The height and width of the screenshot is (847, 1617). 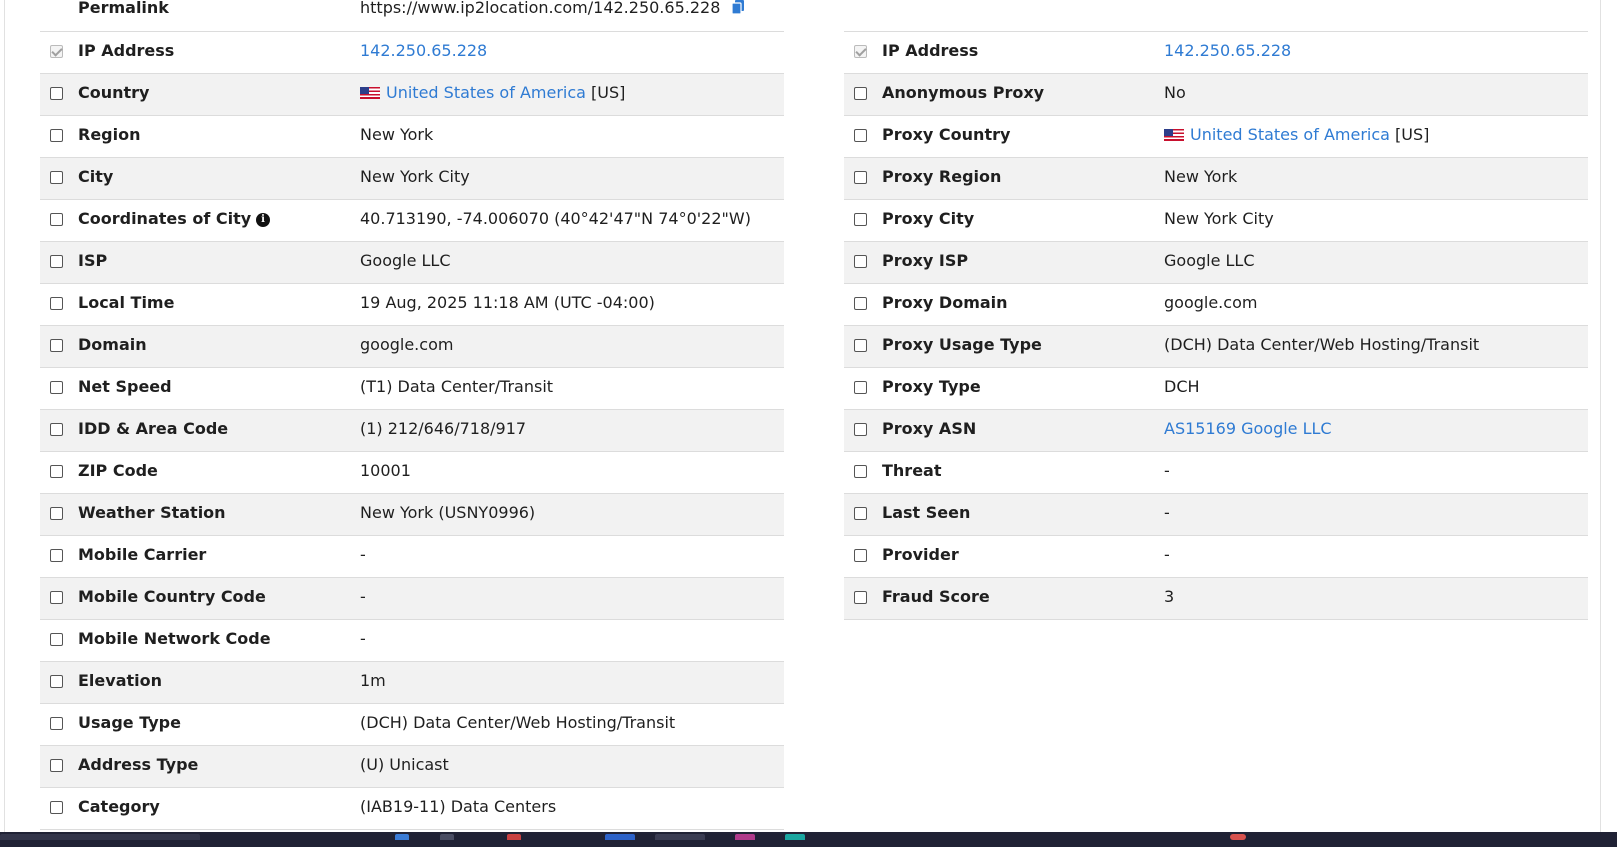 What do you see at coordinates (56, 639) in the screenshot?
I see `mobile-network-code-checkbox` at bounding box center [56, 639].